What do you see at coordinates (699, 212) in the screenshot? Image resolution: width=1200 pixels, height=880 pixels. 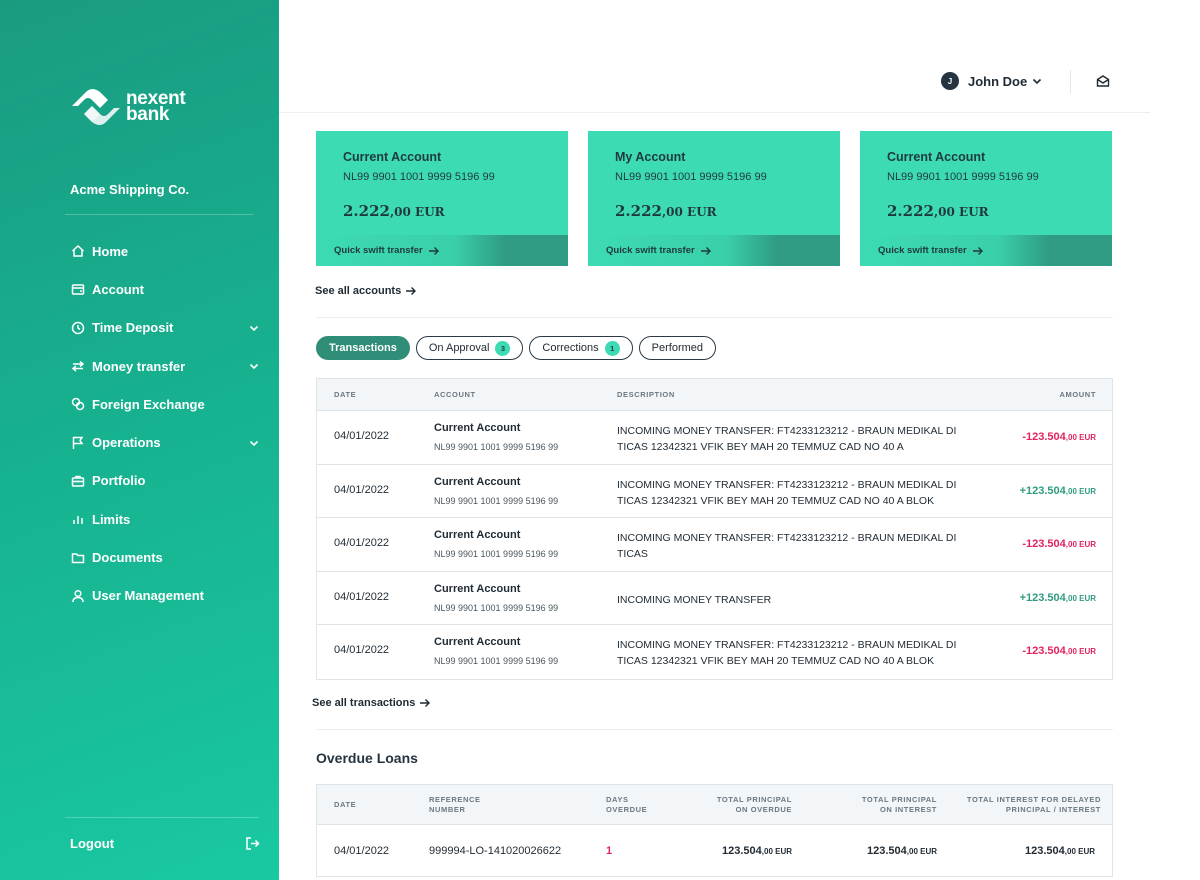 I see `balance-currency: EUR` at bounding box center [699, 212].